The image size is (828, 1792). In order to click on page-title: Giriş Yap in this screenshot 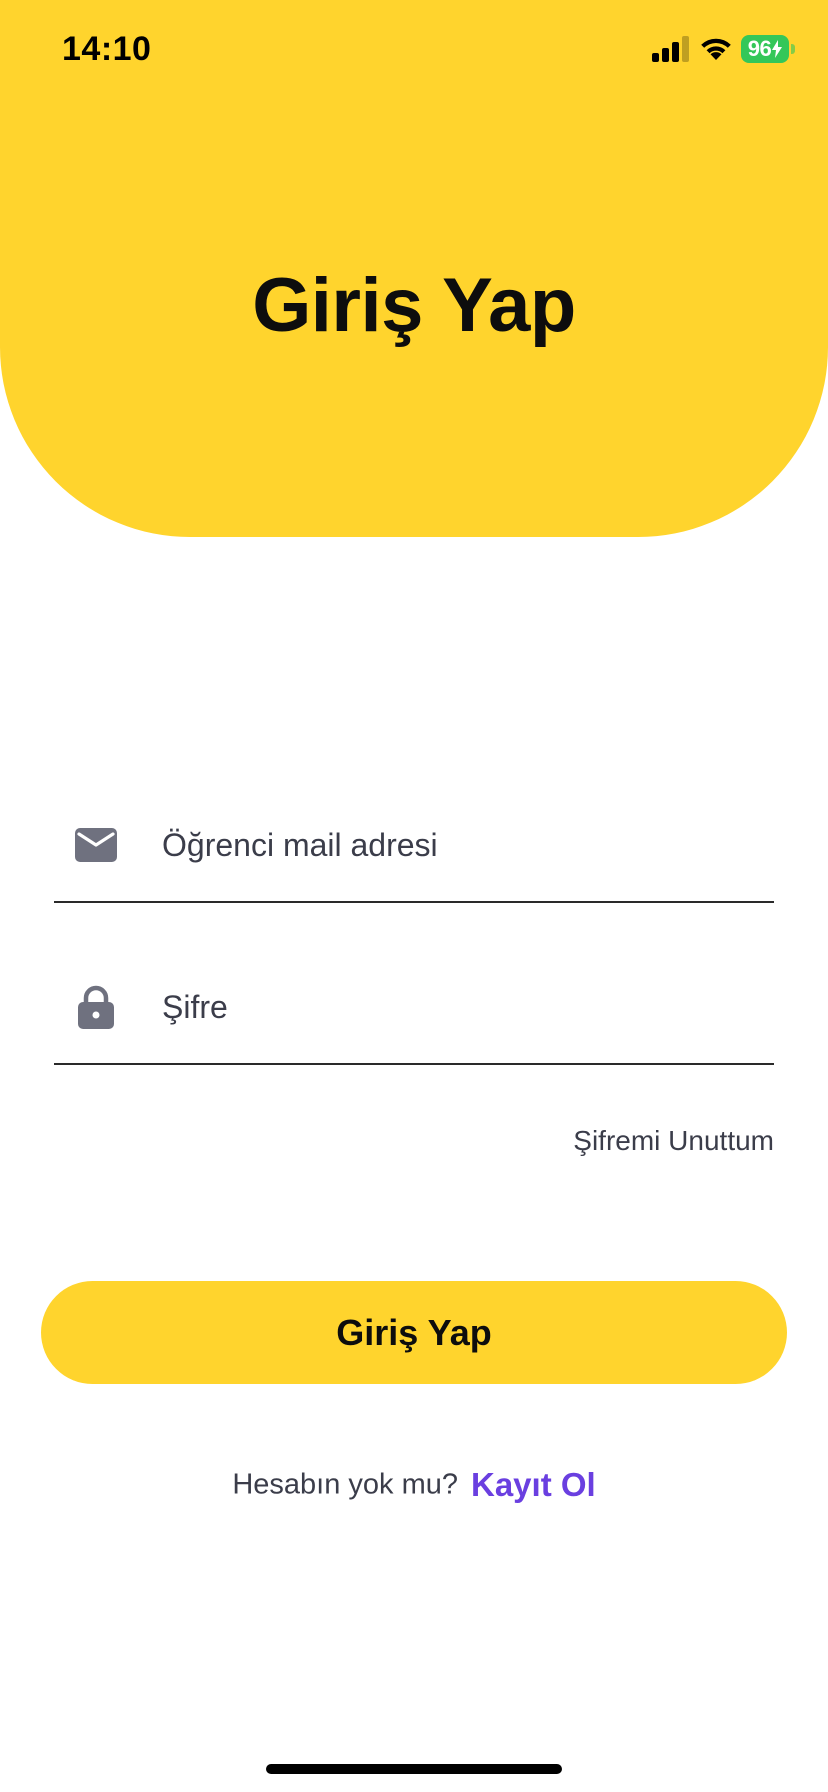, I will do `click(414, 305)`.